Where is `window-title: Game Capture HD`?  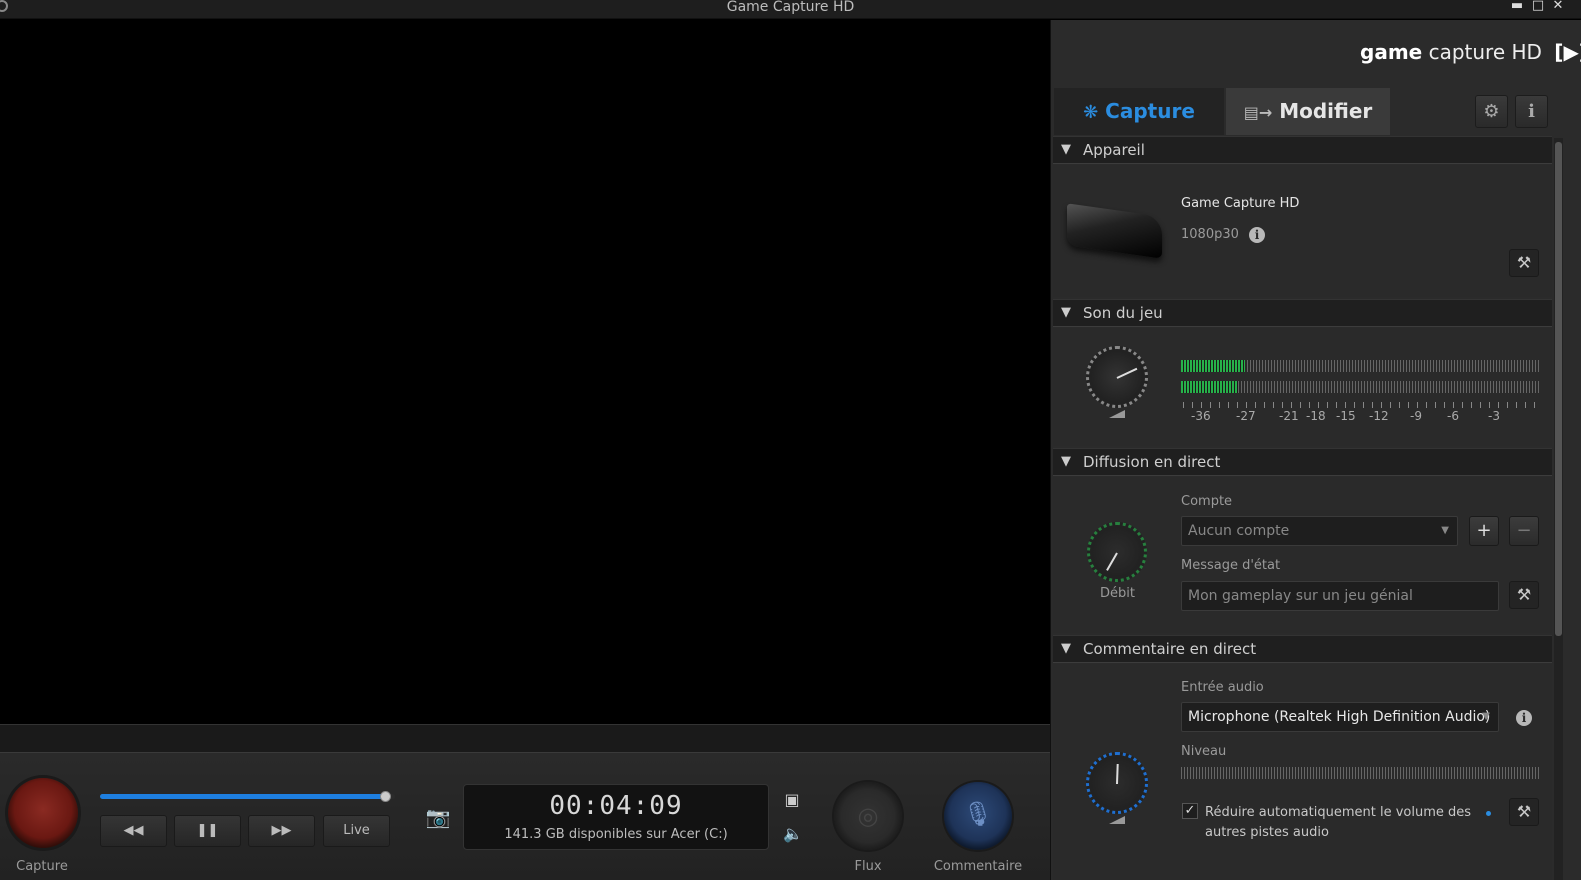 window-title: Game Capture HD is located at coordinates (790, 7).